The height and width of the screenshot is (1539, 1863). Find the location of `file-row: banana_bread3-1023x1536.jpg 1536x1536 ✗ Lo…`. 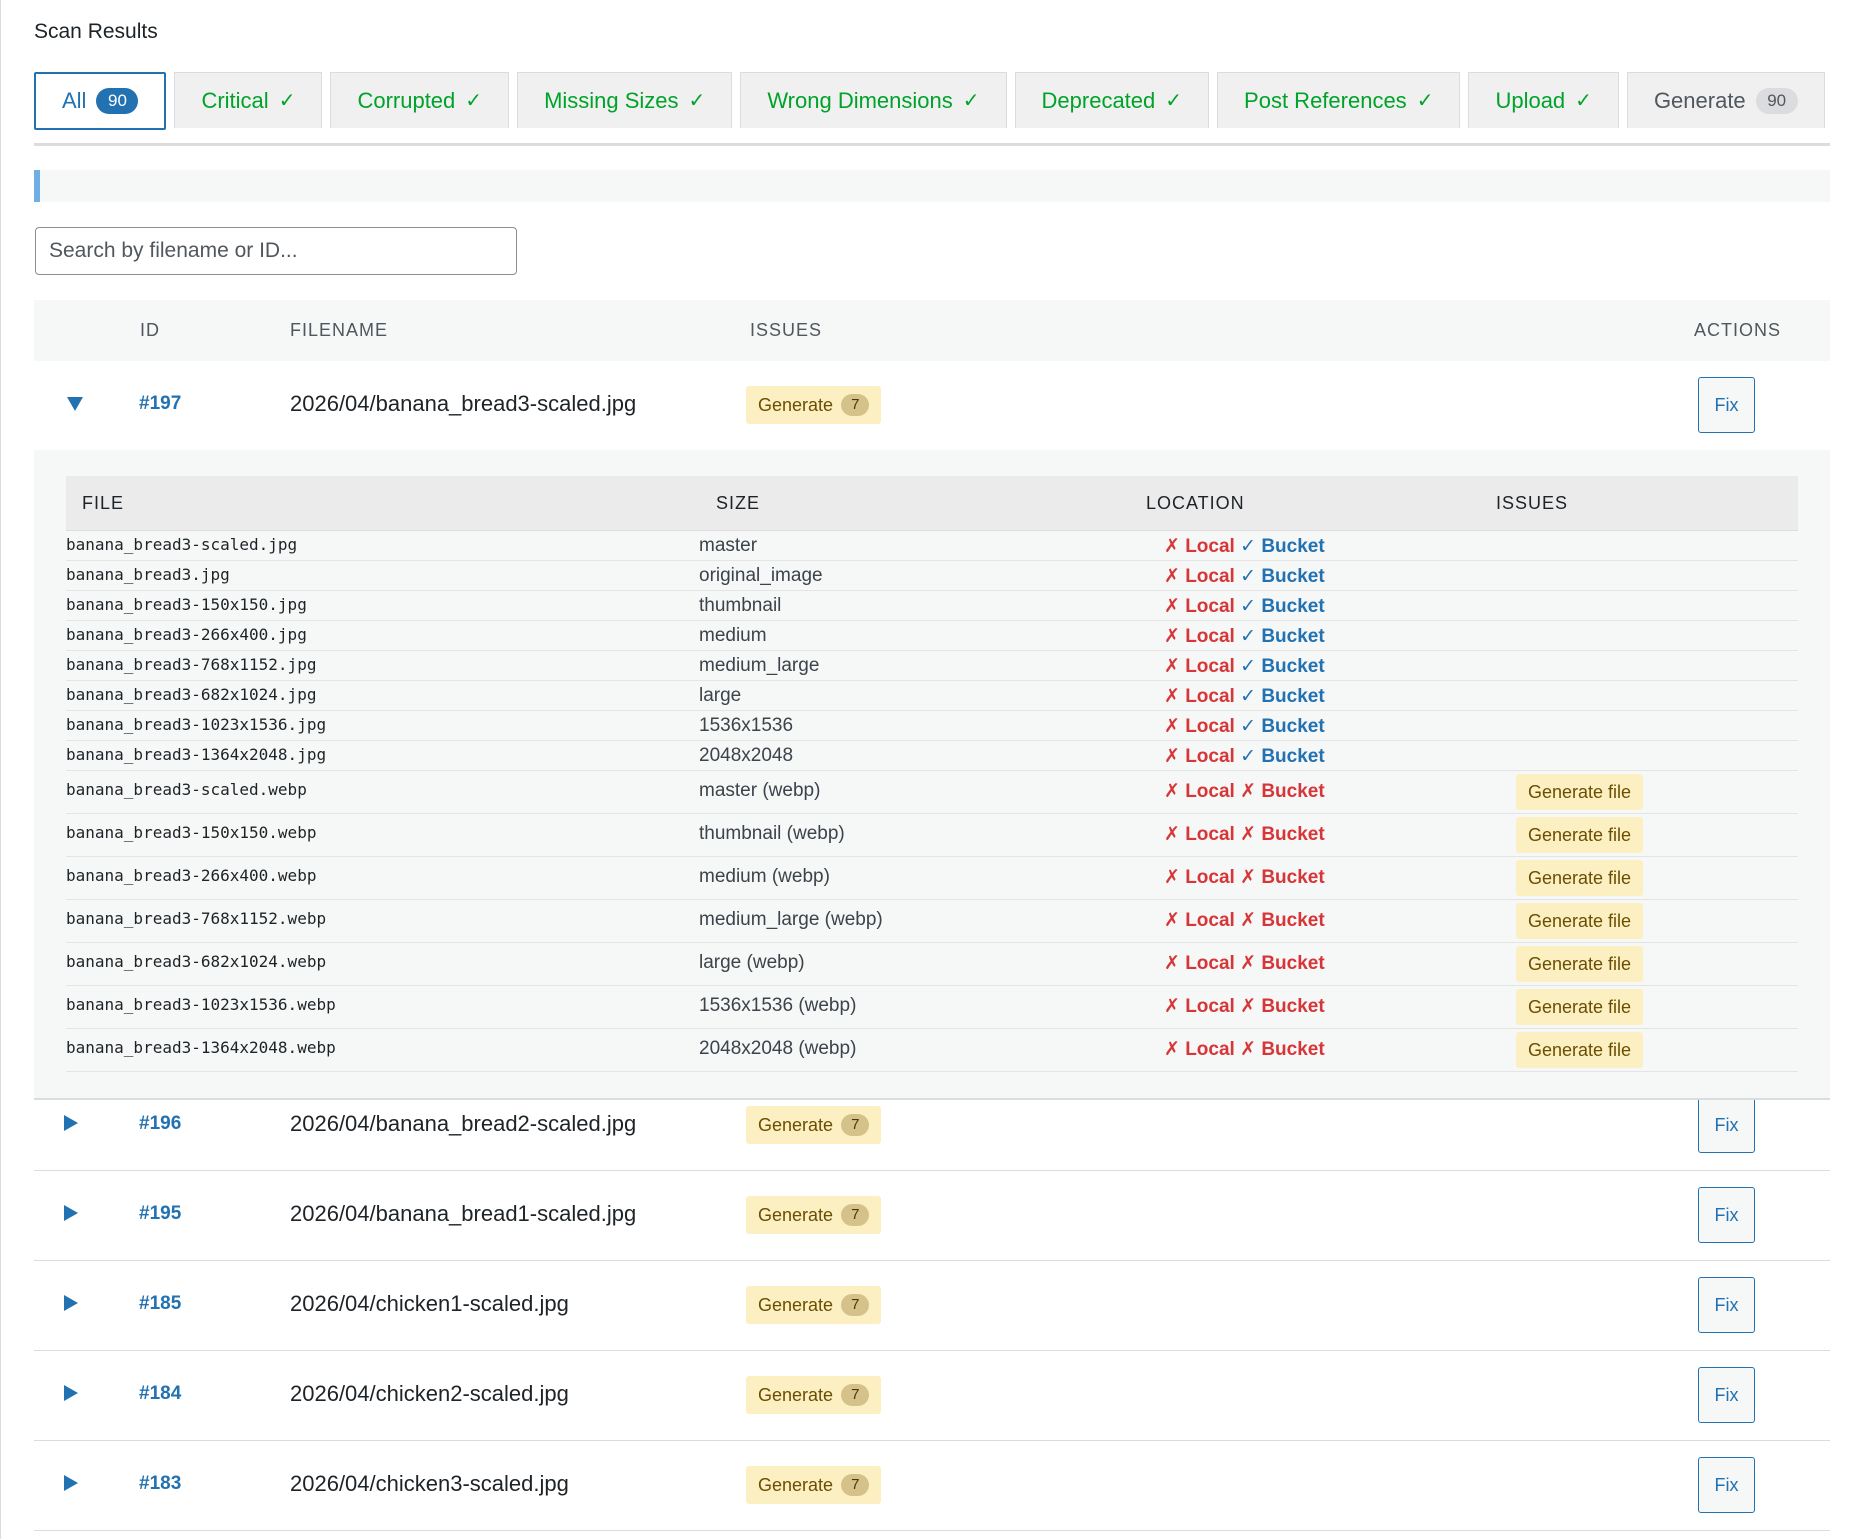

file-row: banana_bread3-1023x1536.jpg 1536x1536 ✗ Lo… is located at coordinates (932, 725).